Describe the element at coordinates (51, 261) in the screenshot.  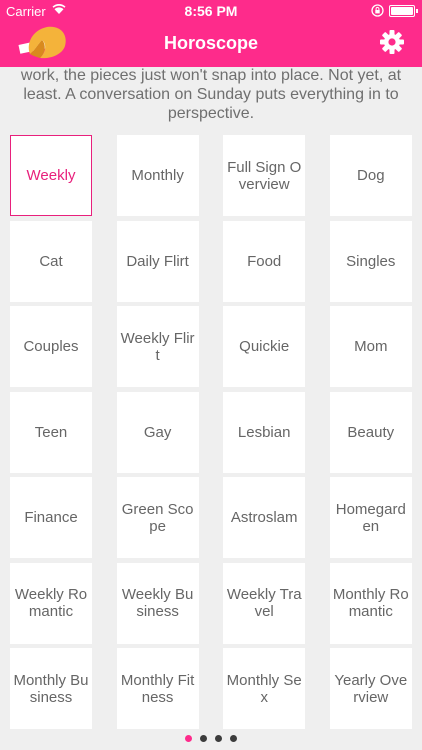
I see `category-tile: Cat` at that location.